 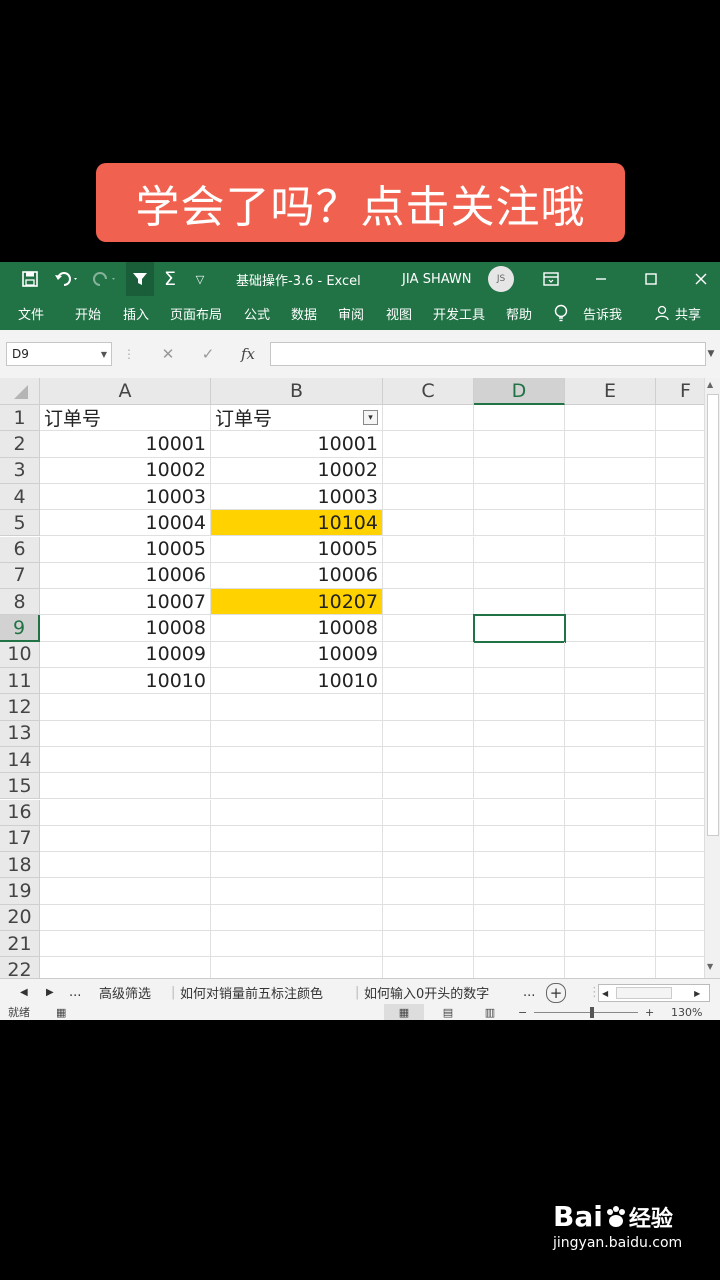 I want to click on formula-input, so click(x=488, y=354).